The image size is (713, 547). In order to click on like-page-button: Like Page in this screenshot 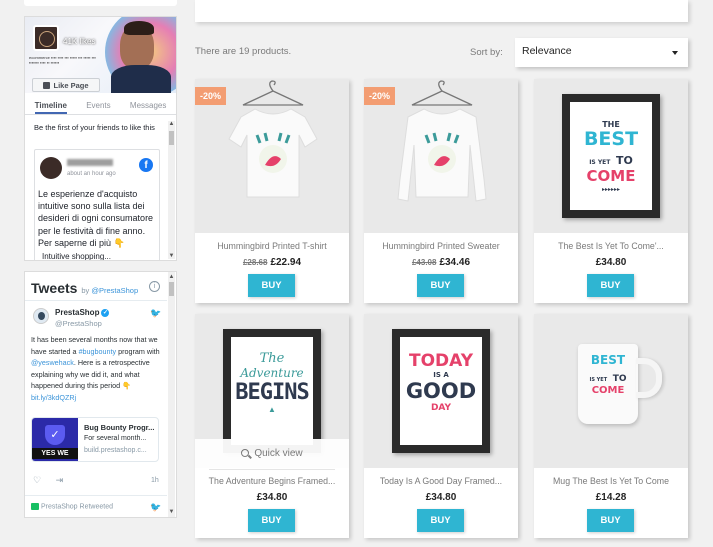, I will do `click(66, 85)`.